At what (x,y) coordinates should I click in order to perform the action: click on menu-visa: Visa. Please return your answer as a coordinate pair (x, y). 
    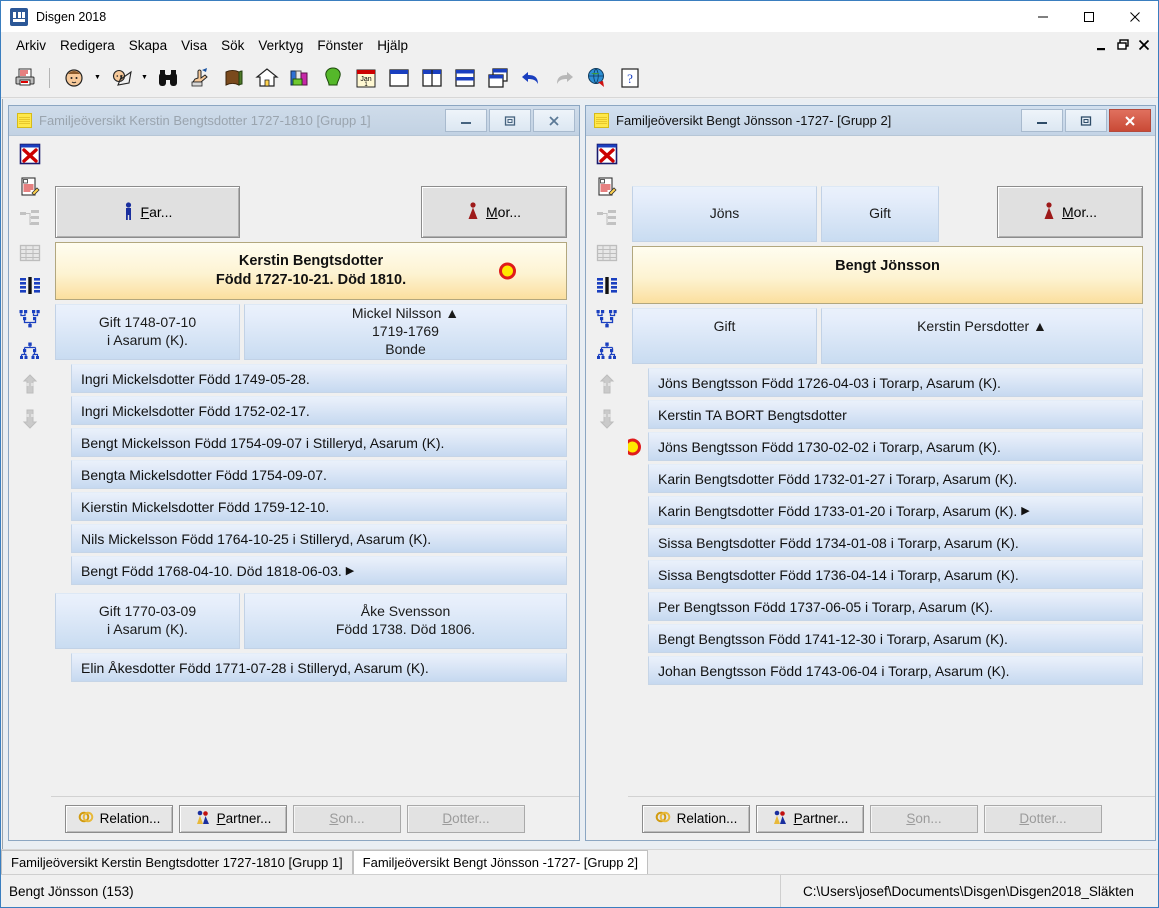
    Looking at the image, I should click on (194, 45).